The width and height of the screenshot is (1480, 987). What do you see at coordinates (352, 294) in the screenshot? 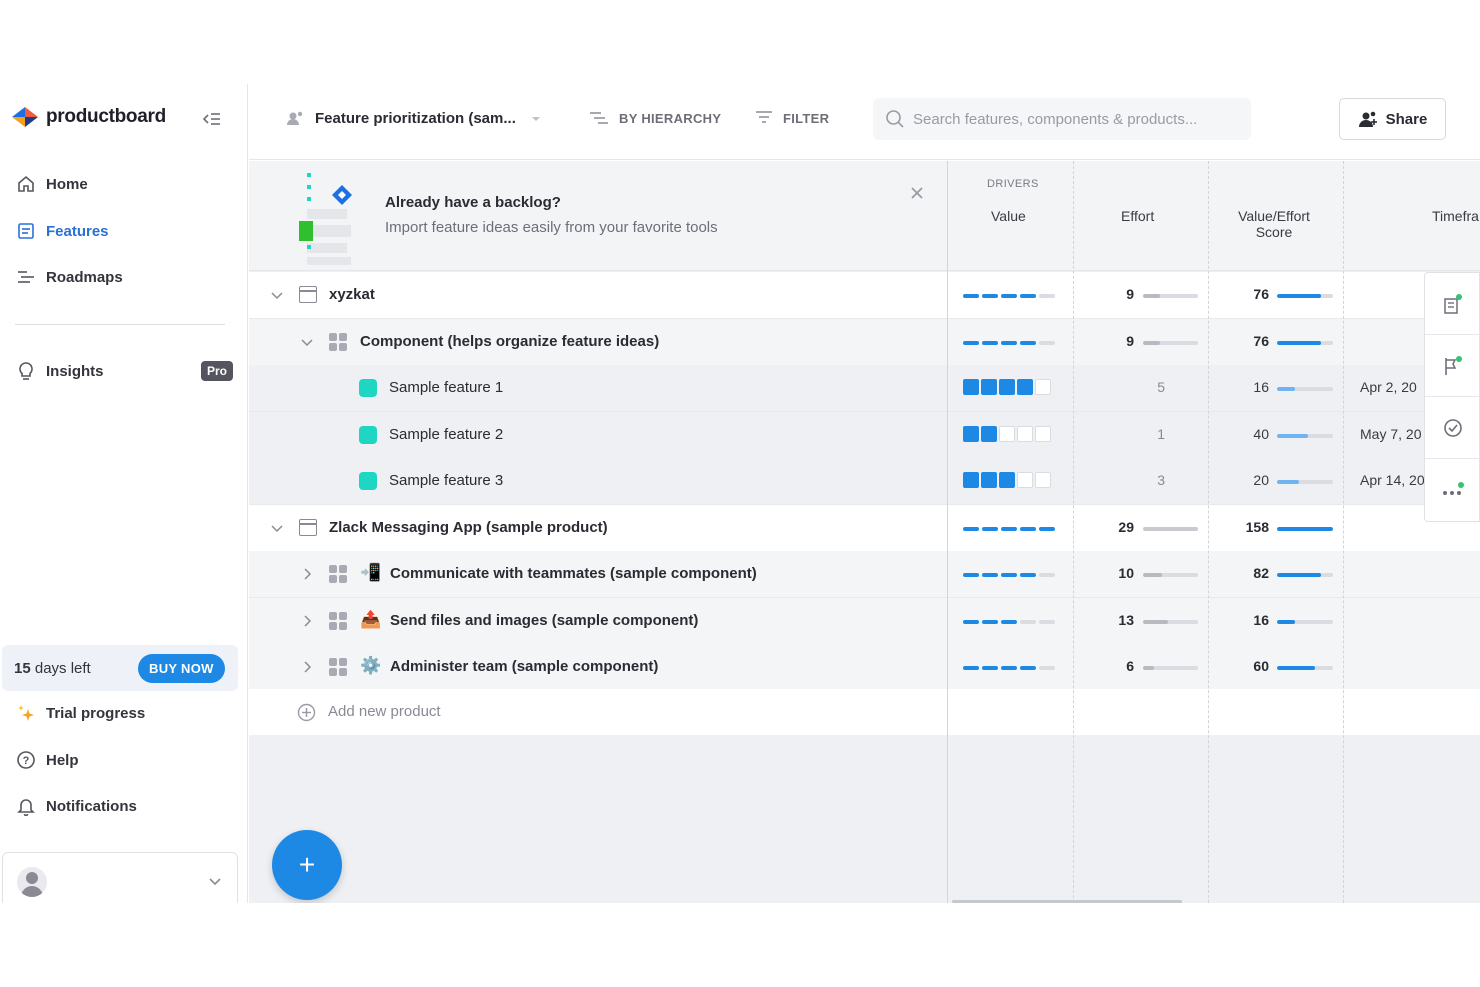
I see `row-name: xyzkat` at bounding box center [352, 294].